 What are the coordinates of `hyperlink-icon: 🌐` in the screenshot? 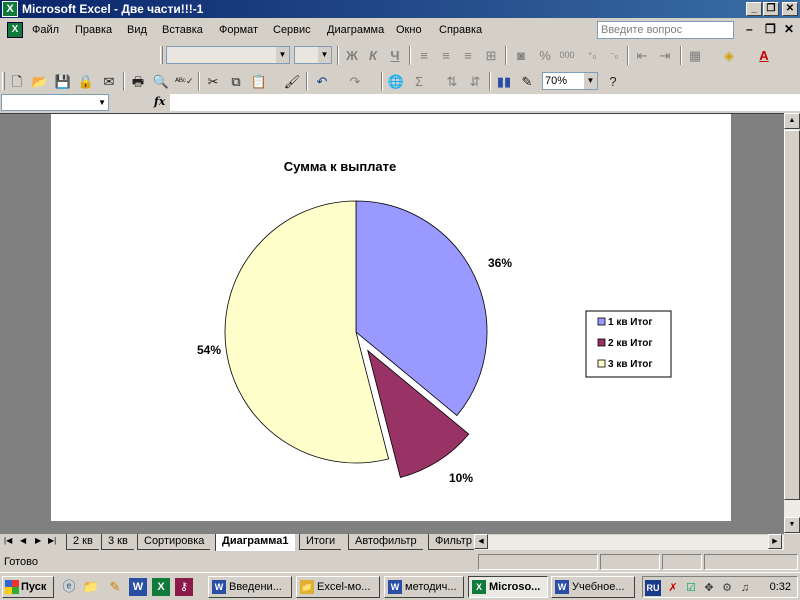 It's located at (396, 81).